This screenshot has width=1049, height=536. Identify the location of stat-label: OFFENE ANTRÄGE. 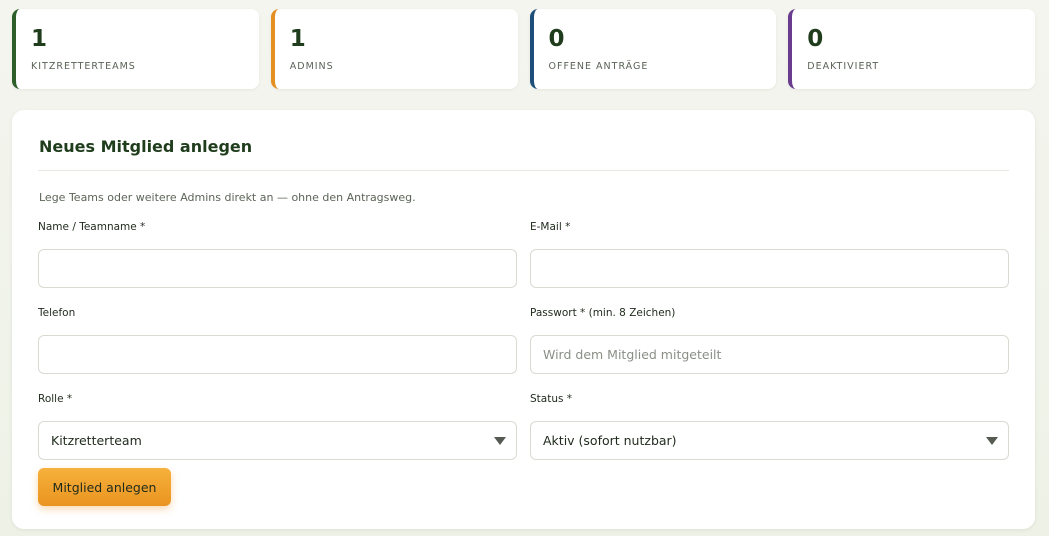
(598, 66).